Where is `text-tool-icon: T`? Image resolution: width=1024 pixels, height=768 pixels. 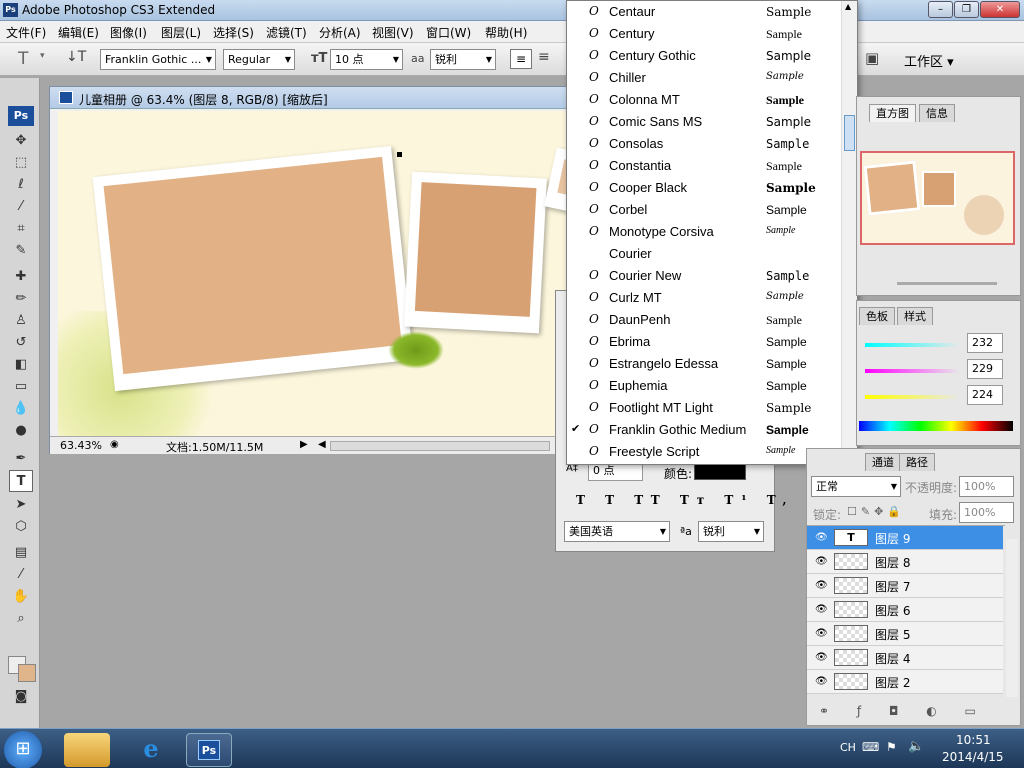 text-tool-icon: T is located at coordinates (21, 481).